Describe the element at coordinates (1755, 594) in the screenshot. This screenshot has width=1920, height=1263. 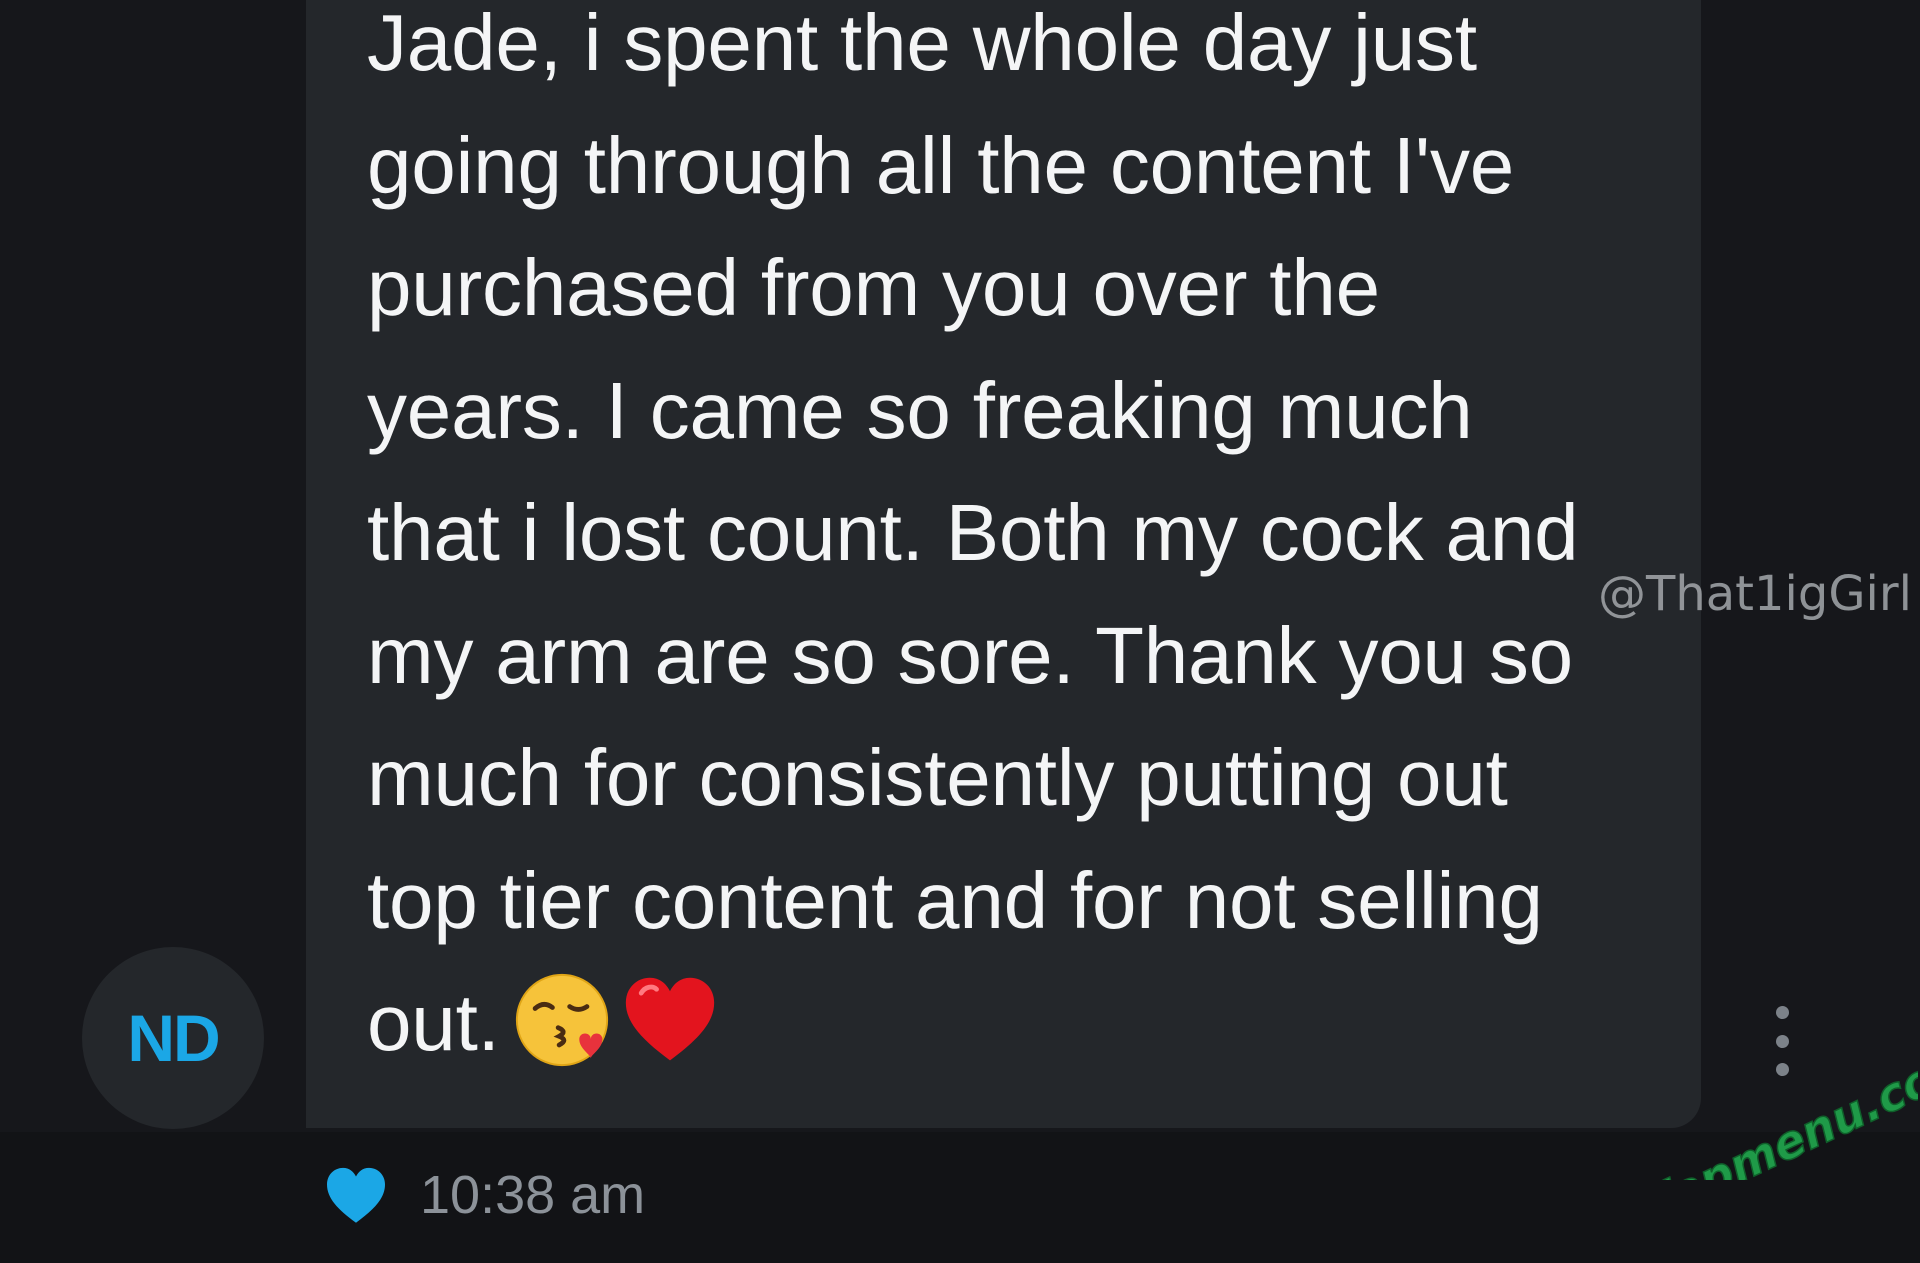
I see `watermark-handle: @That1igGirl` at that location.